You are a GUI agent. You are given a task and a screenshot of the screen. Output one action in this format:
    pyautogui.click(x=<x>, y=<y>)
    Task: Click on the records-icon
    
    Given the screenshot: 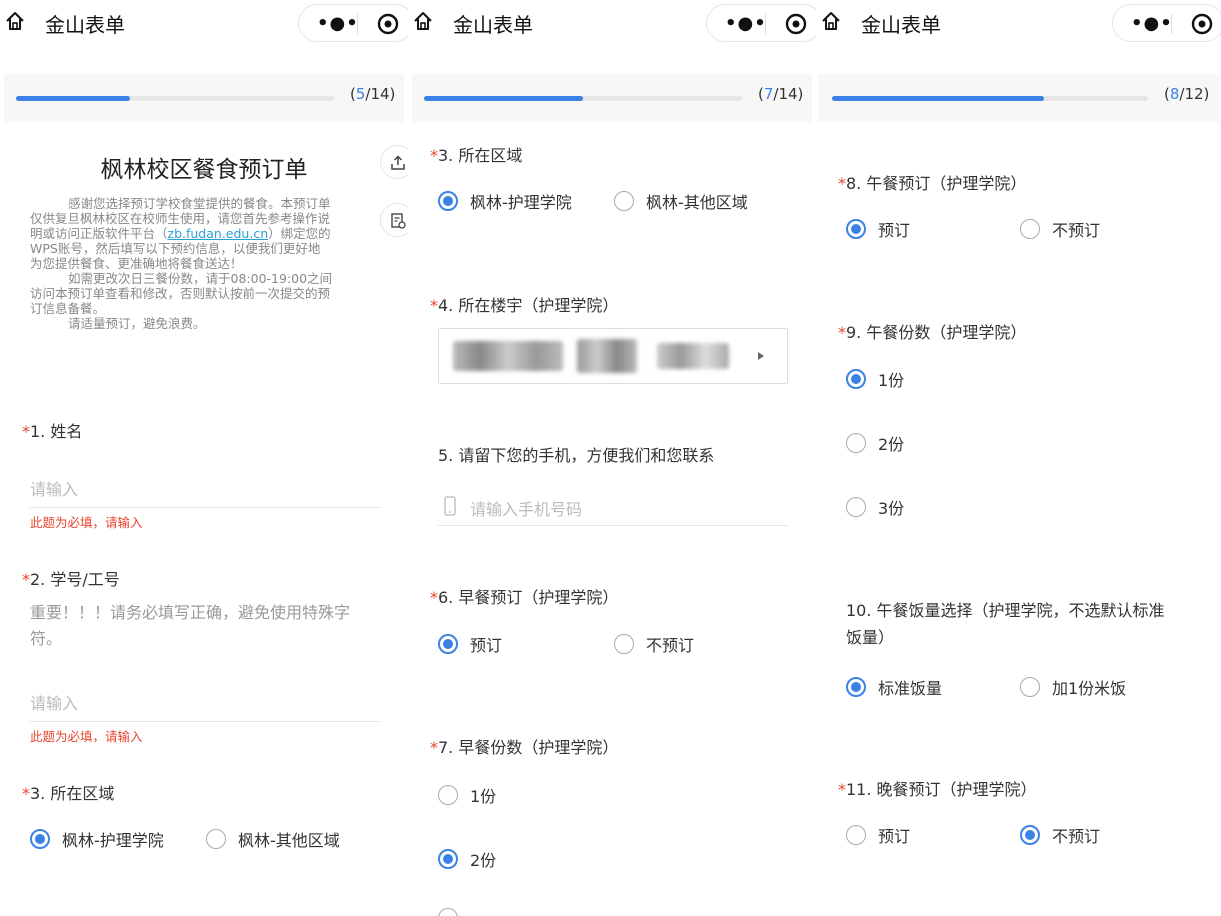 What is the action you would take?
    pyautogui.click(x=398, y=221)
    